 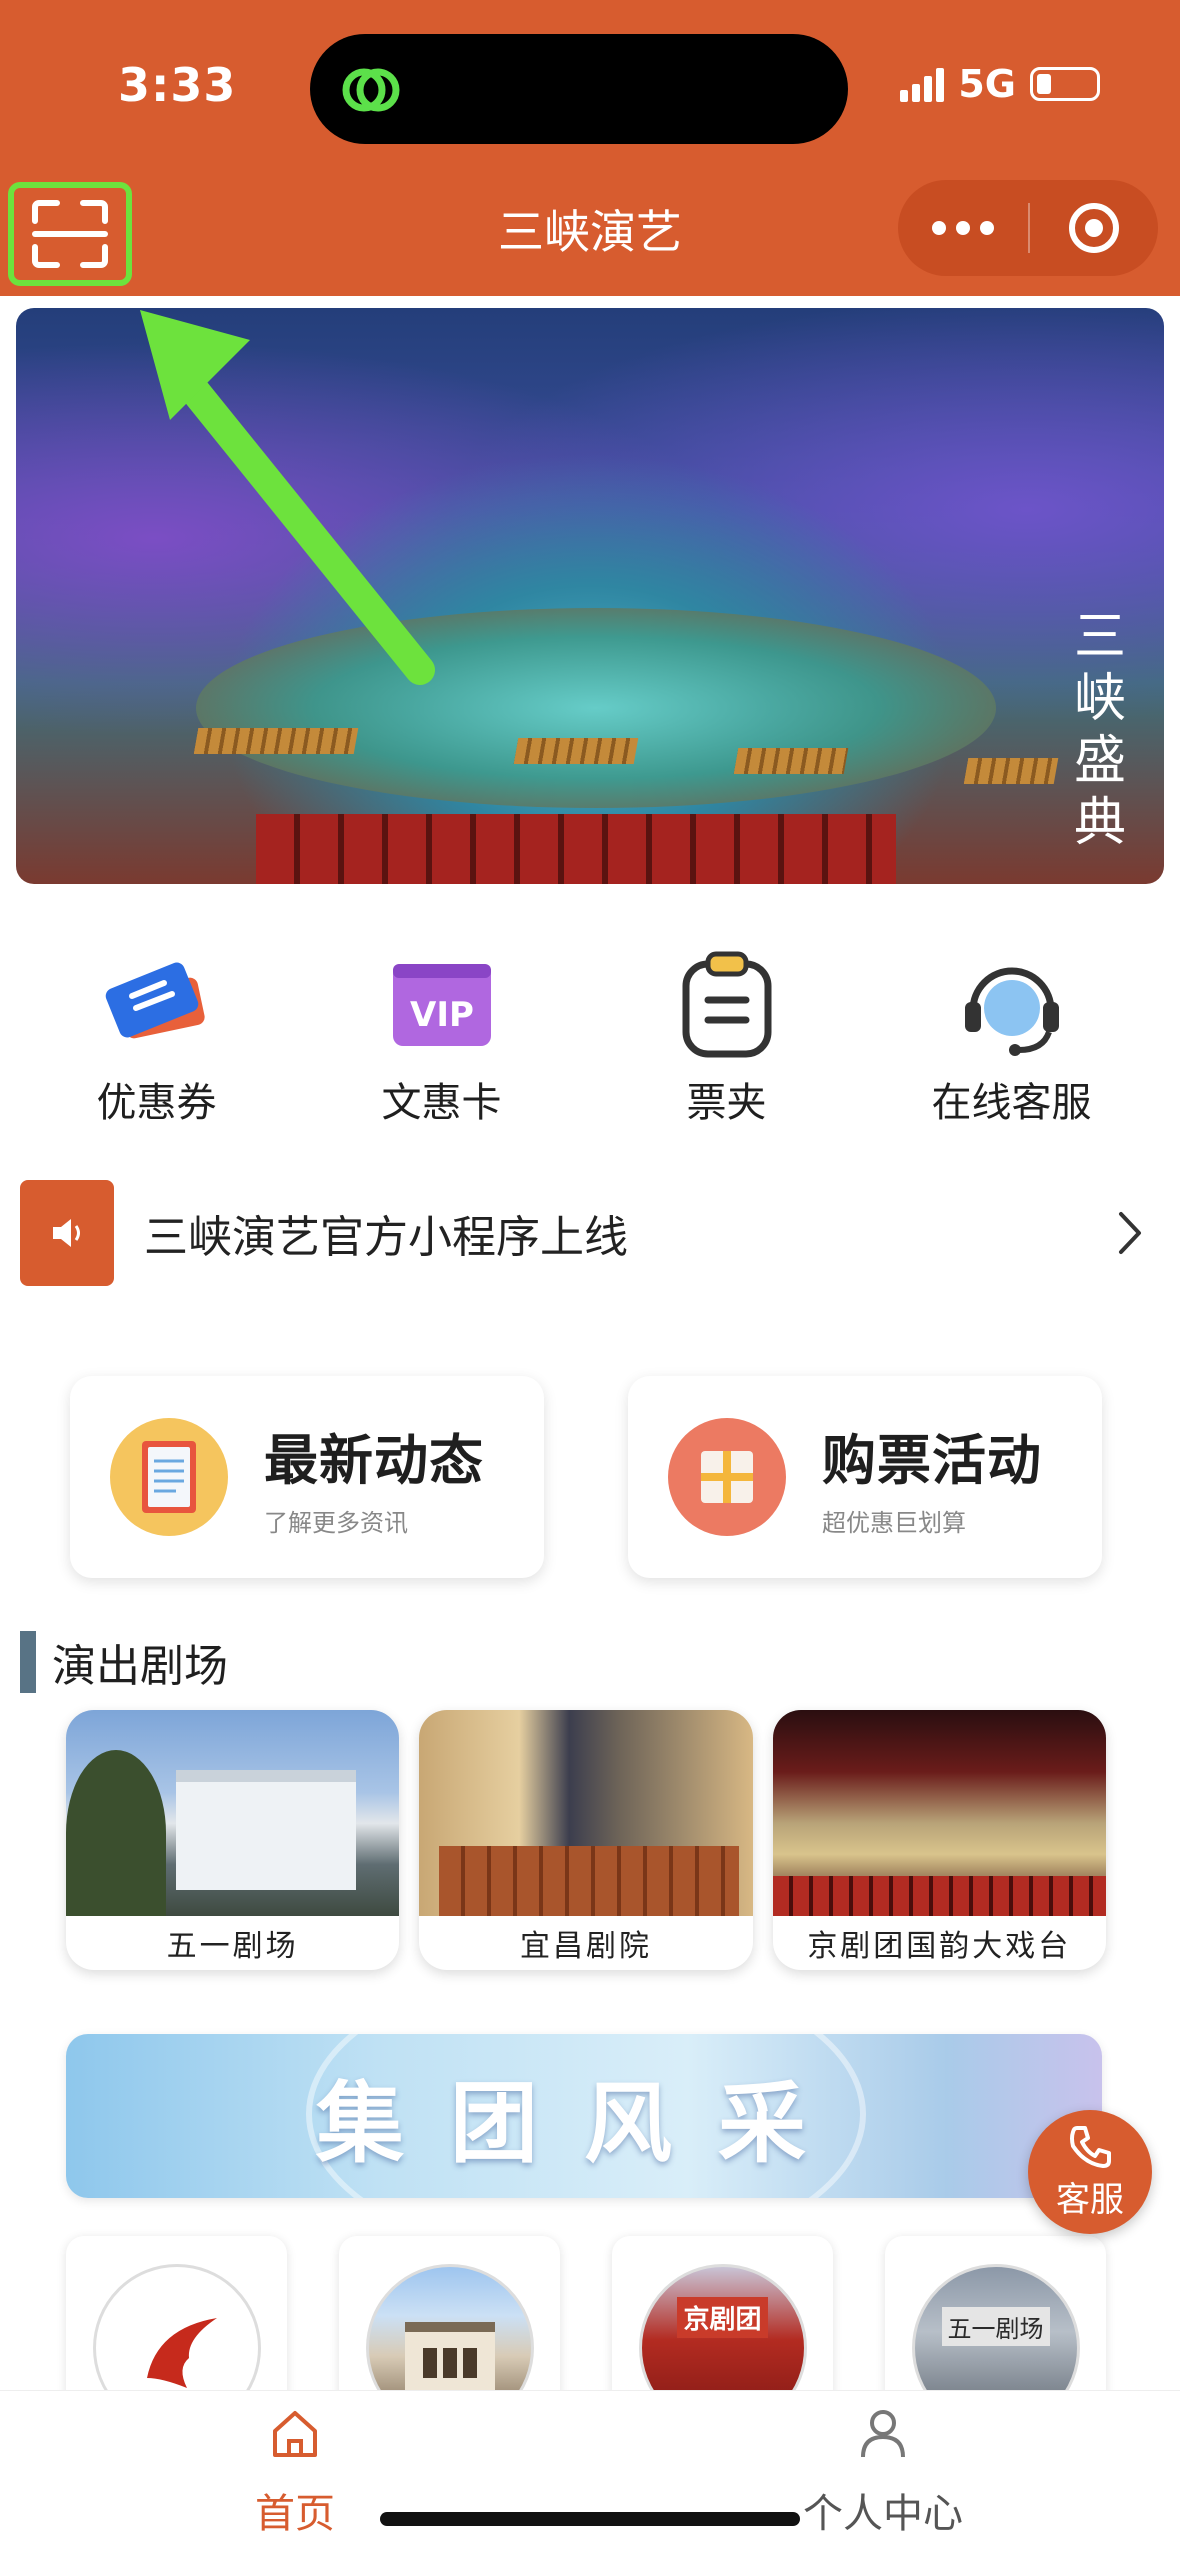 What do you see at coordinates (1090, 2172) in the screenshot?
I see `floating-customer-service-button: 客服` at bounding box center [1090, 2172].